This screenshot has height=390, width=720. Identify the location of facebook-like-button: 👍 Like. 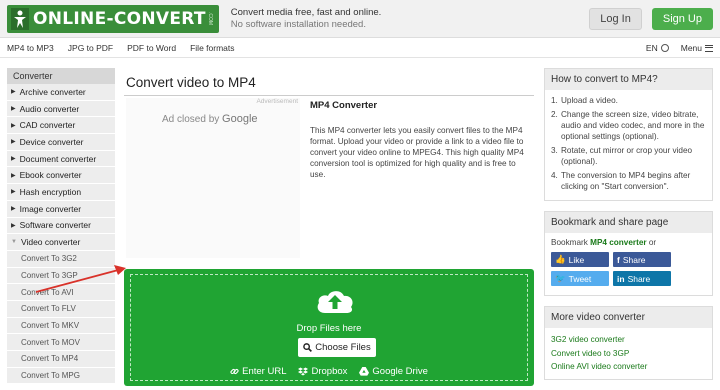
(580, 259).